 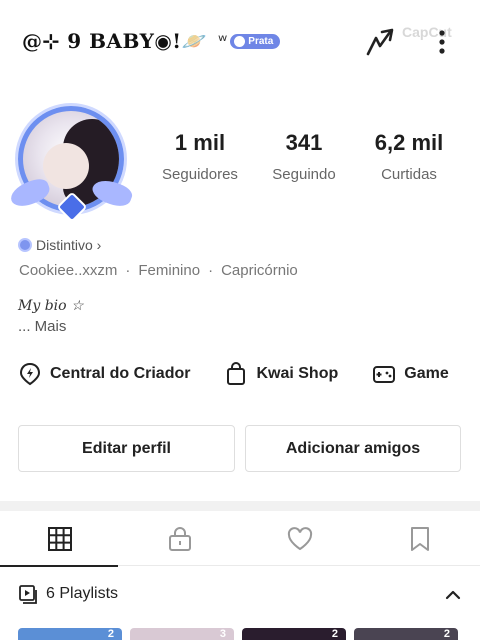 What do you see at coordinates (384, 374) in the screenshot?
I see `gamepad-icon` at bounding box center [384, 374].